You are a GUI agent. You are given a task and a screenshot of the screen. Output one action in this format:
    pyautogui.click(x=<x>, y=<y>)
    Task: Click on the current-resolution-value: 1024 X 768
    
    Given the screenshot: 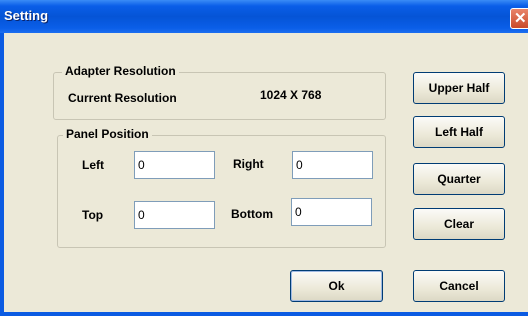 What is the action you would take?
    pyautogui.click(x=291, y=95)
    